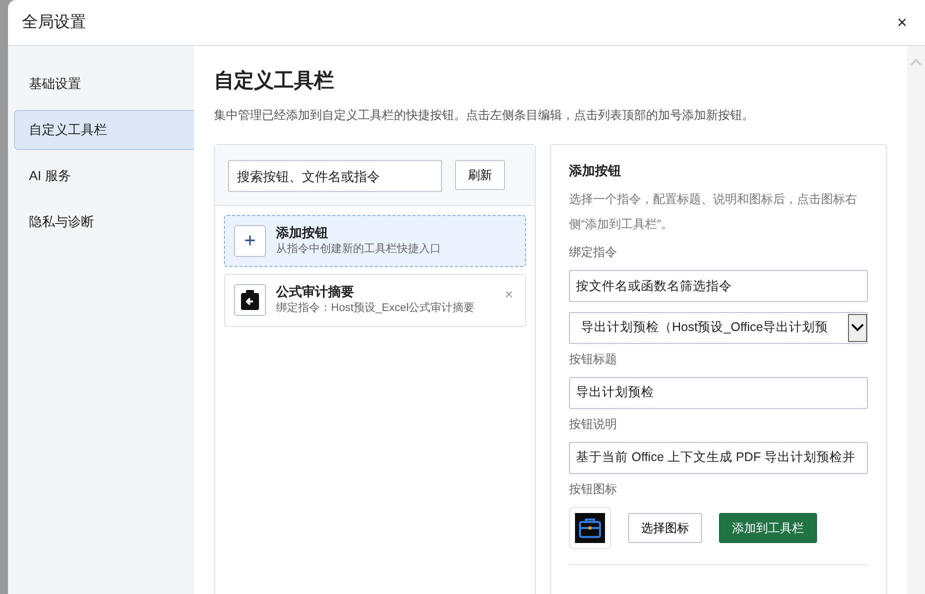  What do you see at coordinates (590, 527) in the screenshot?
I see `briefcase-icon` at bounding box center [590, 527].